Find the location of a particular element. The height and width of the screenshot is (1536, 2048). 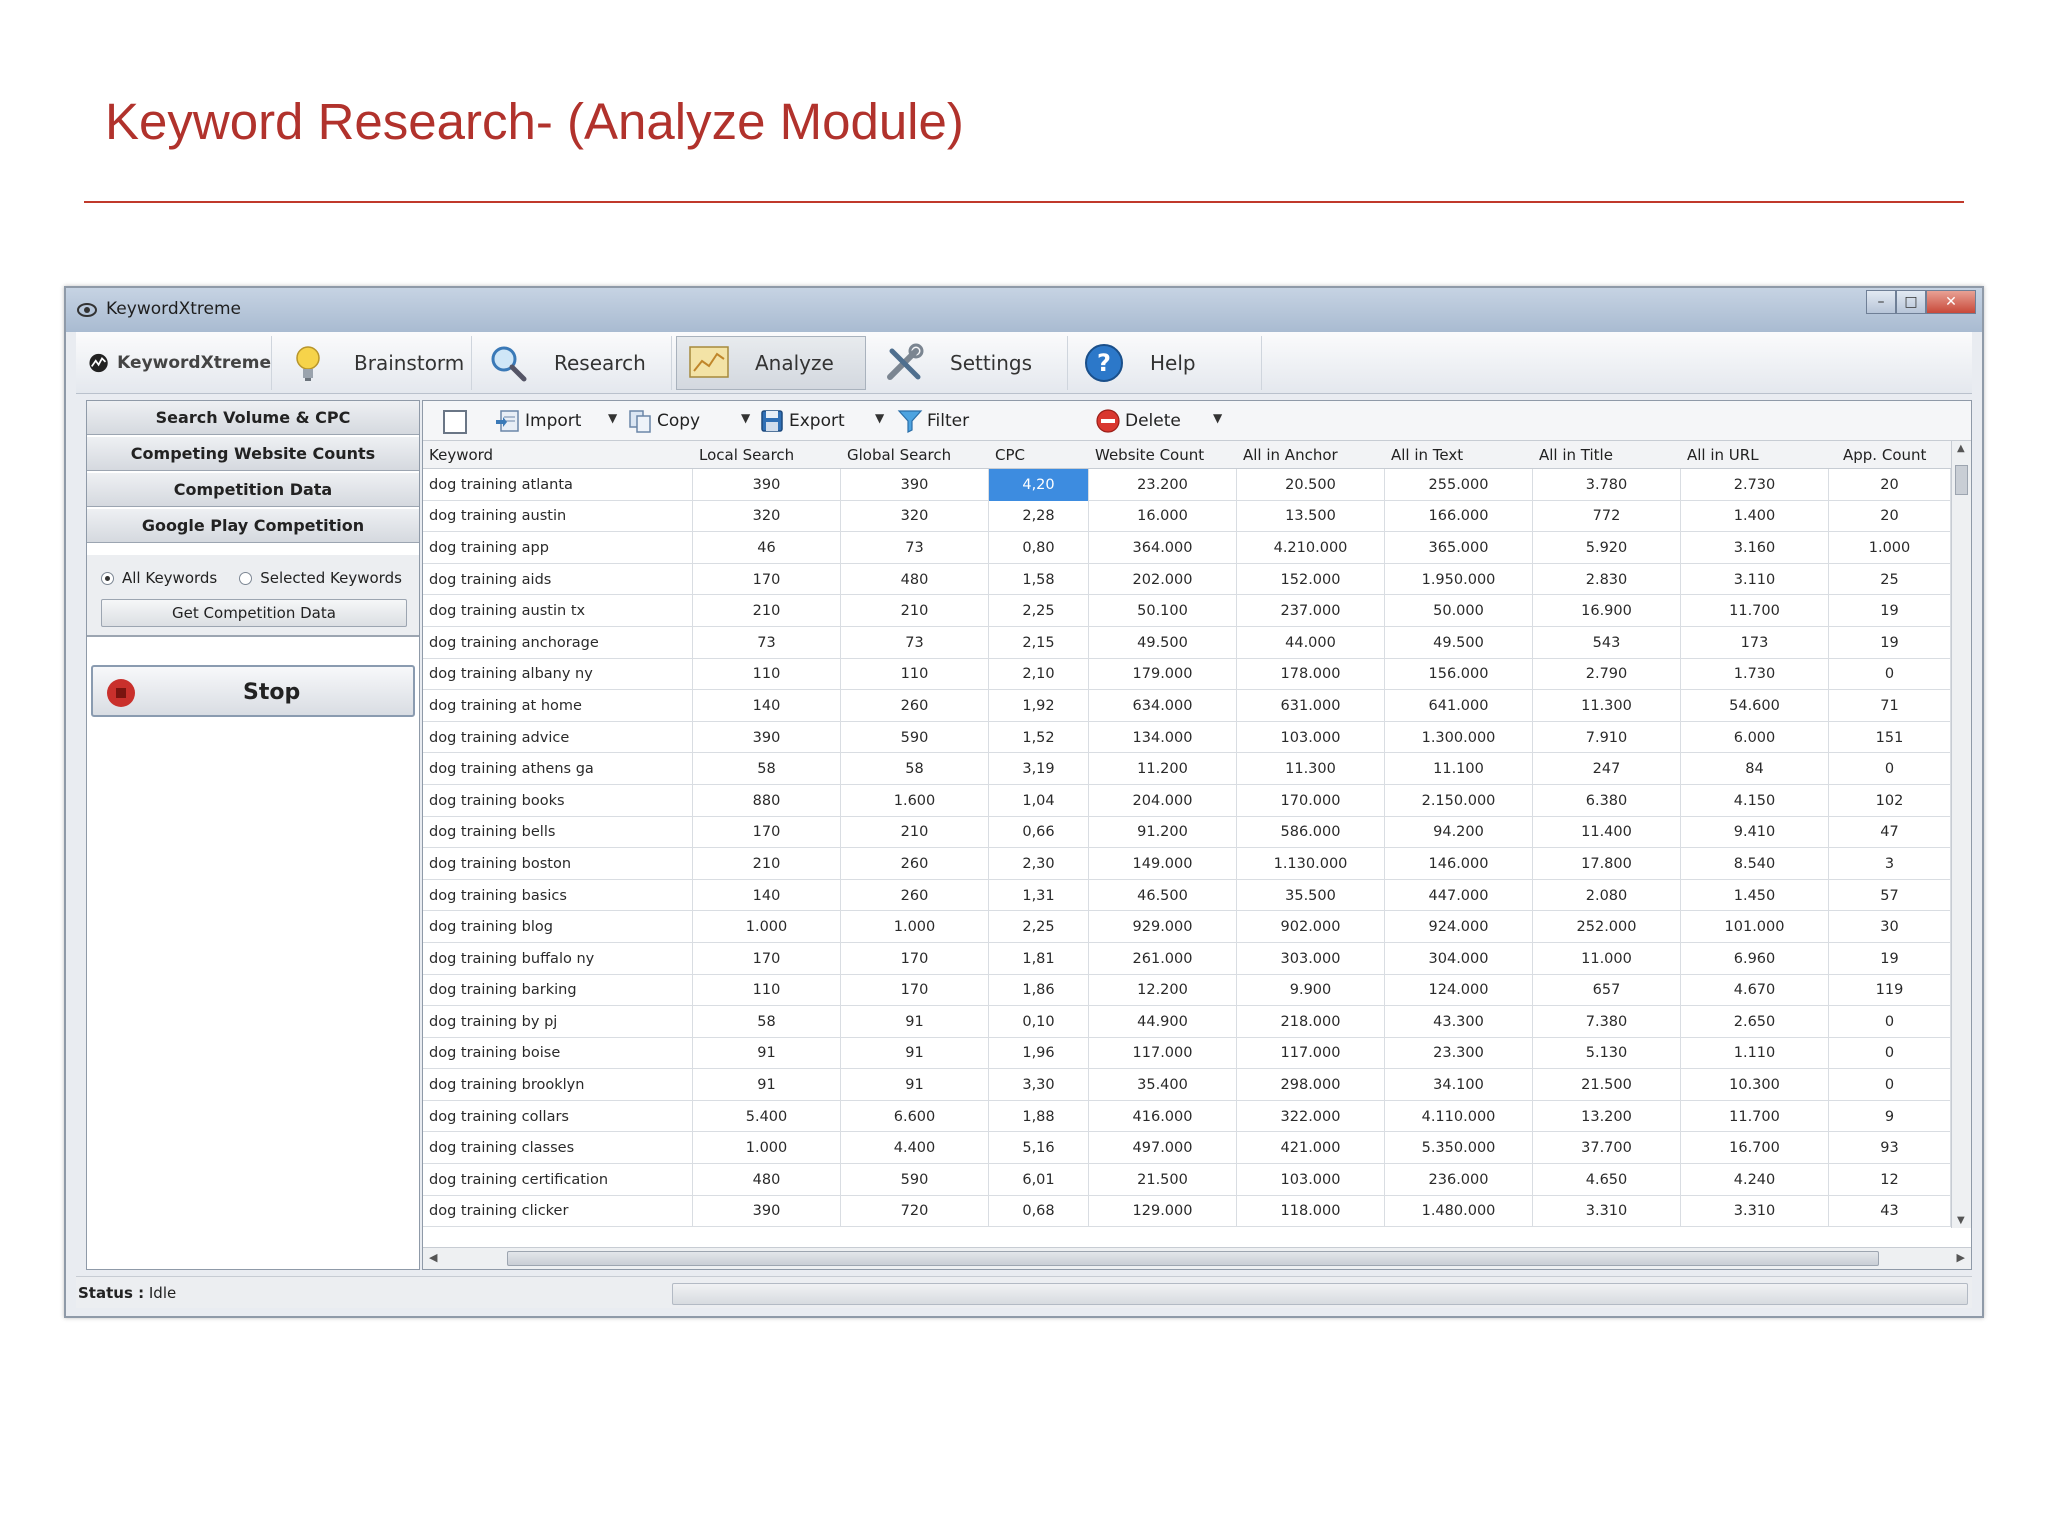

cell-all-in-title: 5.130 is located at coordinates (1607, 1053).